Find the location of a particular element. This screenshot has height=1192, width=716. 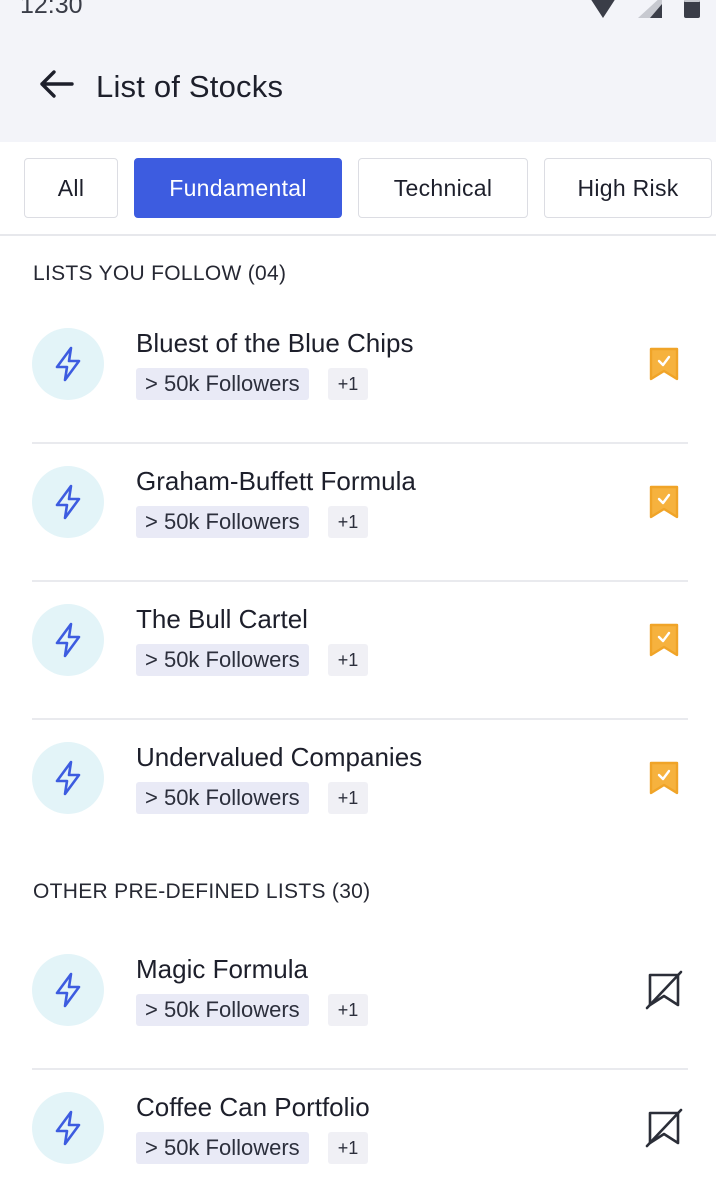

list-item-title: Undervalued Companies is located at coordinates (279, 757).